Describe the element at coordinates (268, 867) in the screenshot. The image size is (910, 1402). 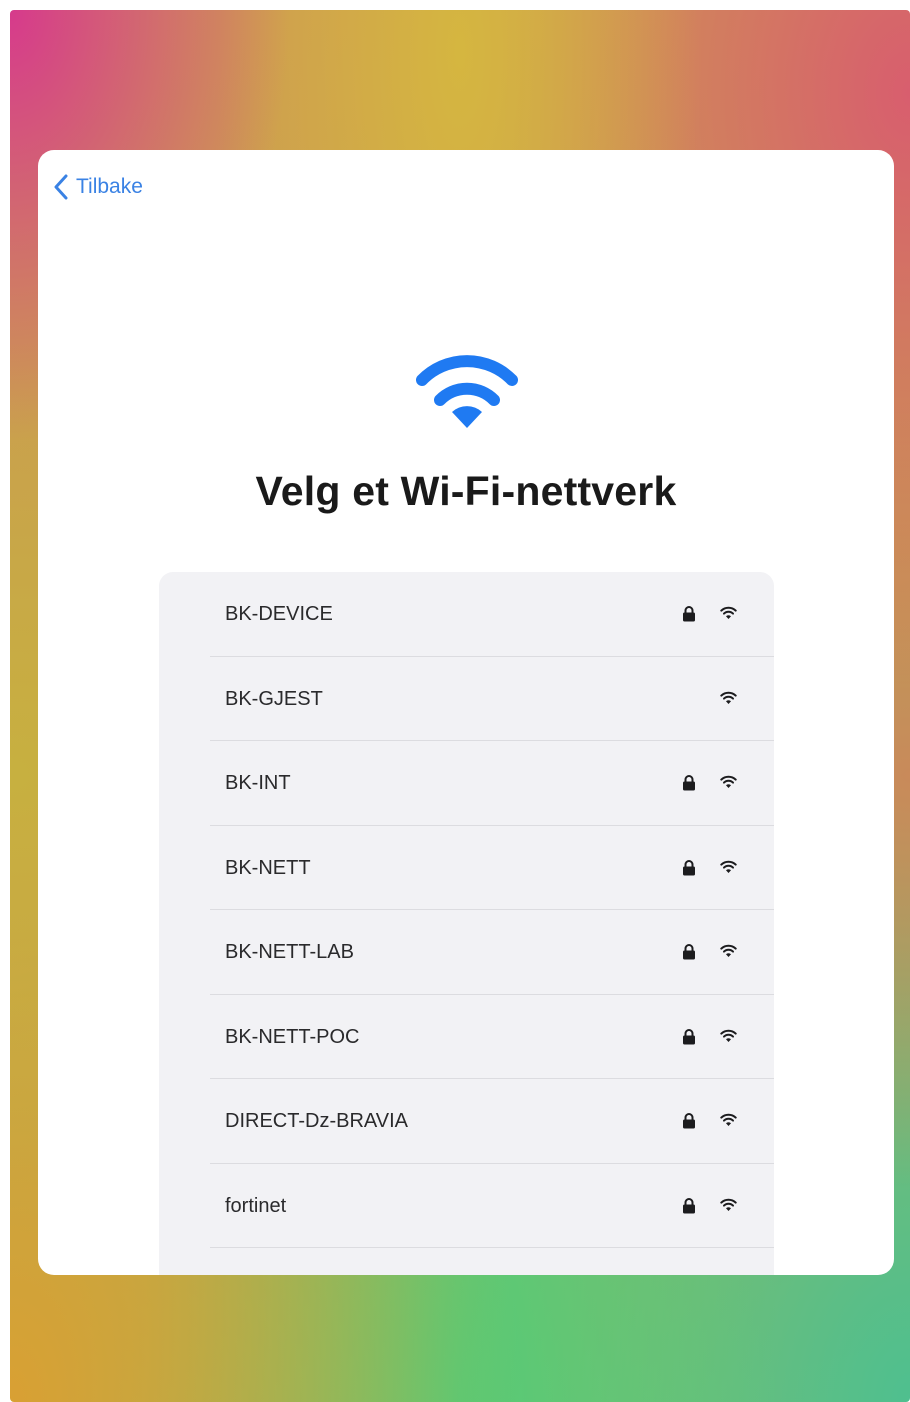
I see `network-name: BK-NETT` at that location.